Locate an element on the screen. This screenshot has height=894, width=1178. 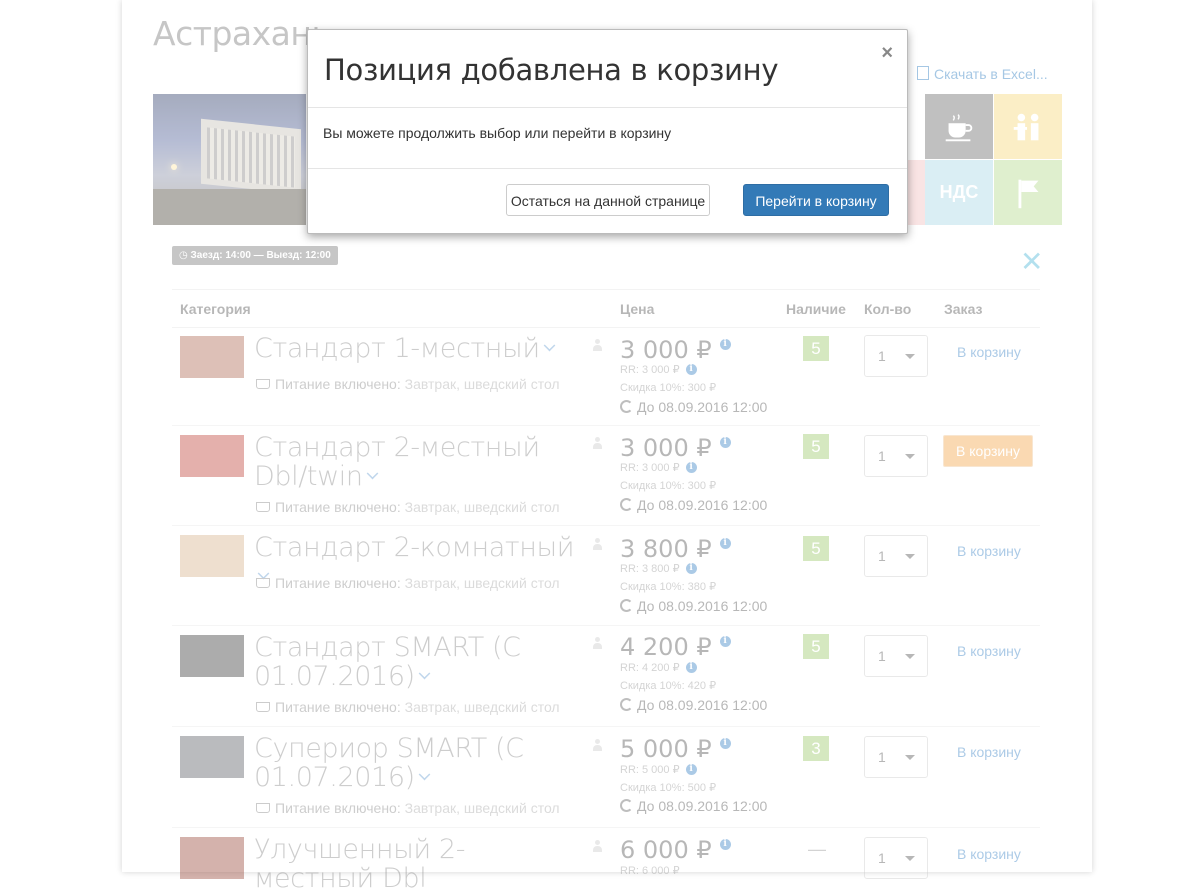
availability-none: — is located at coordinates (817, 849).